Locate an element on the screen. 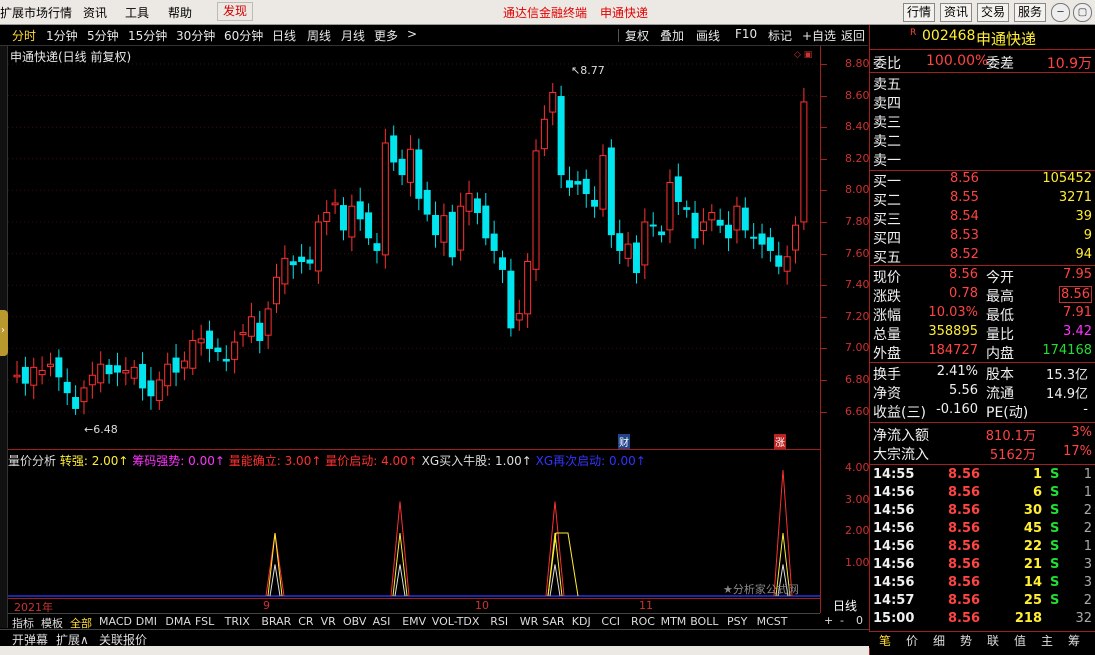  indicator-tab: RSI is located at coordinates (499, 621).